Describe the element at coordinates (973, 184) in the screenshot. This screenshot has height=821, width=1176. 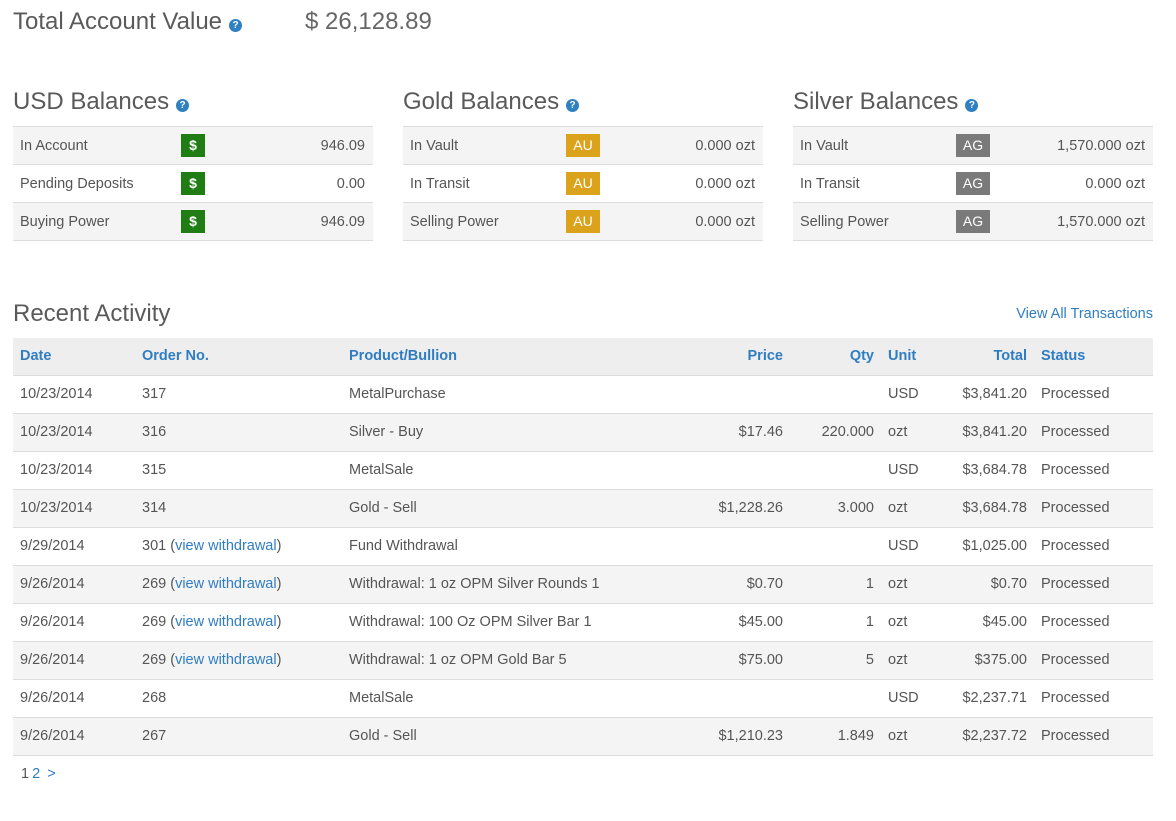
I see `silver-row-in-transit: In Transit AG 0.000 ozt` at that location.